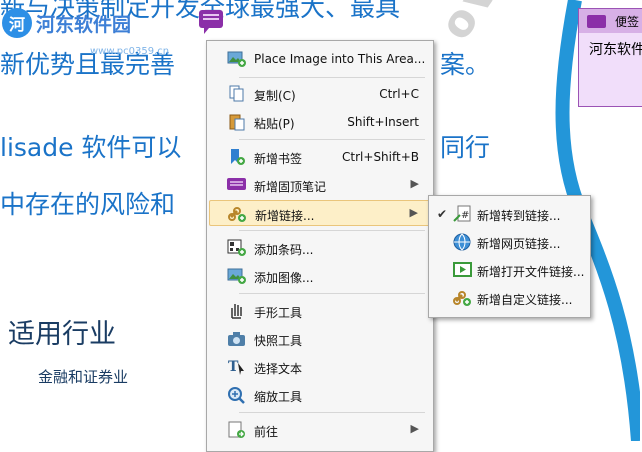 The height and width of the screenshot is (452, 642). What do you see at coordinates (596, 21) in the screenshot?
I see `note-icon` at bounding box center [596, 21].